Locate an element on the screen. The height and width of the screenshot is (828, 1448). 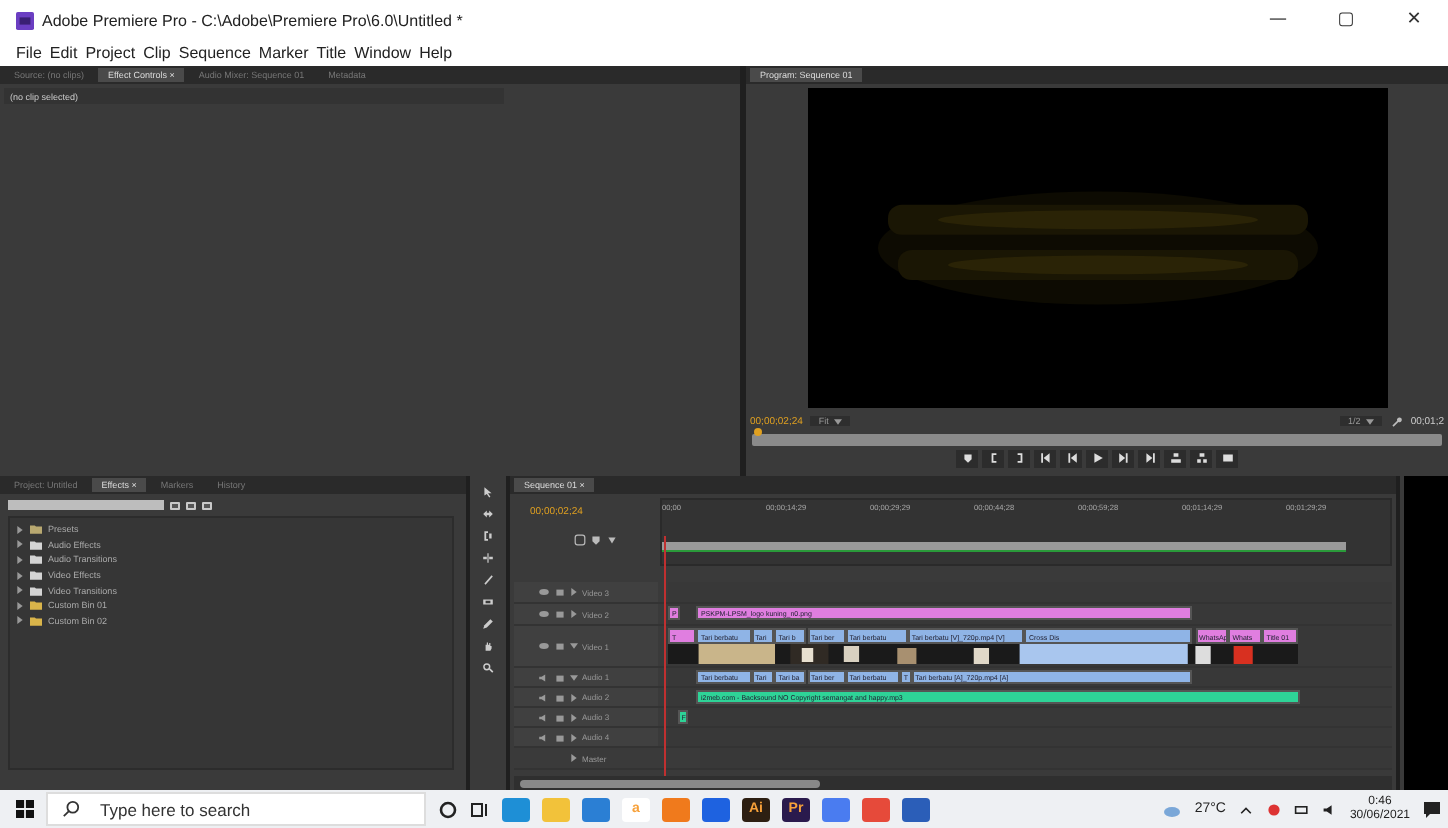
mark-out-icon is located at coordinates (1019, 458).